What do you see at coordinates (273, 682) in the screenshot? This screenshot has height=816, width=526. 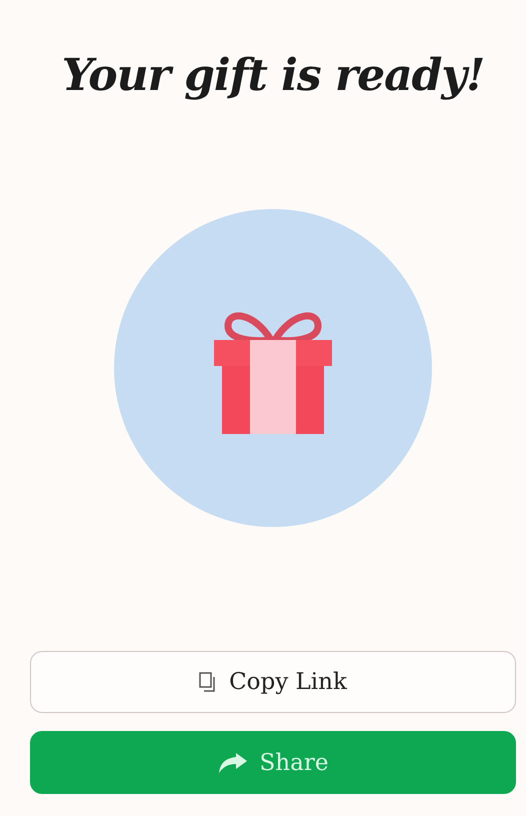 I see `copy-link-button: Copy Link` at bounding box center [273, 682].